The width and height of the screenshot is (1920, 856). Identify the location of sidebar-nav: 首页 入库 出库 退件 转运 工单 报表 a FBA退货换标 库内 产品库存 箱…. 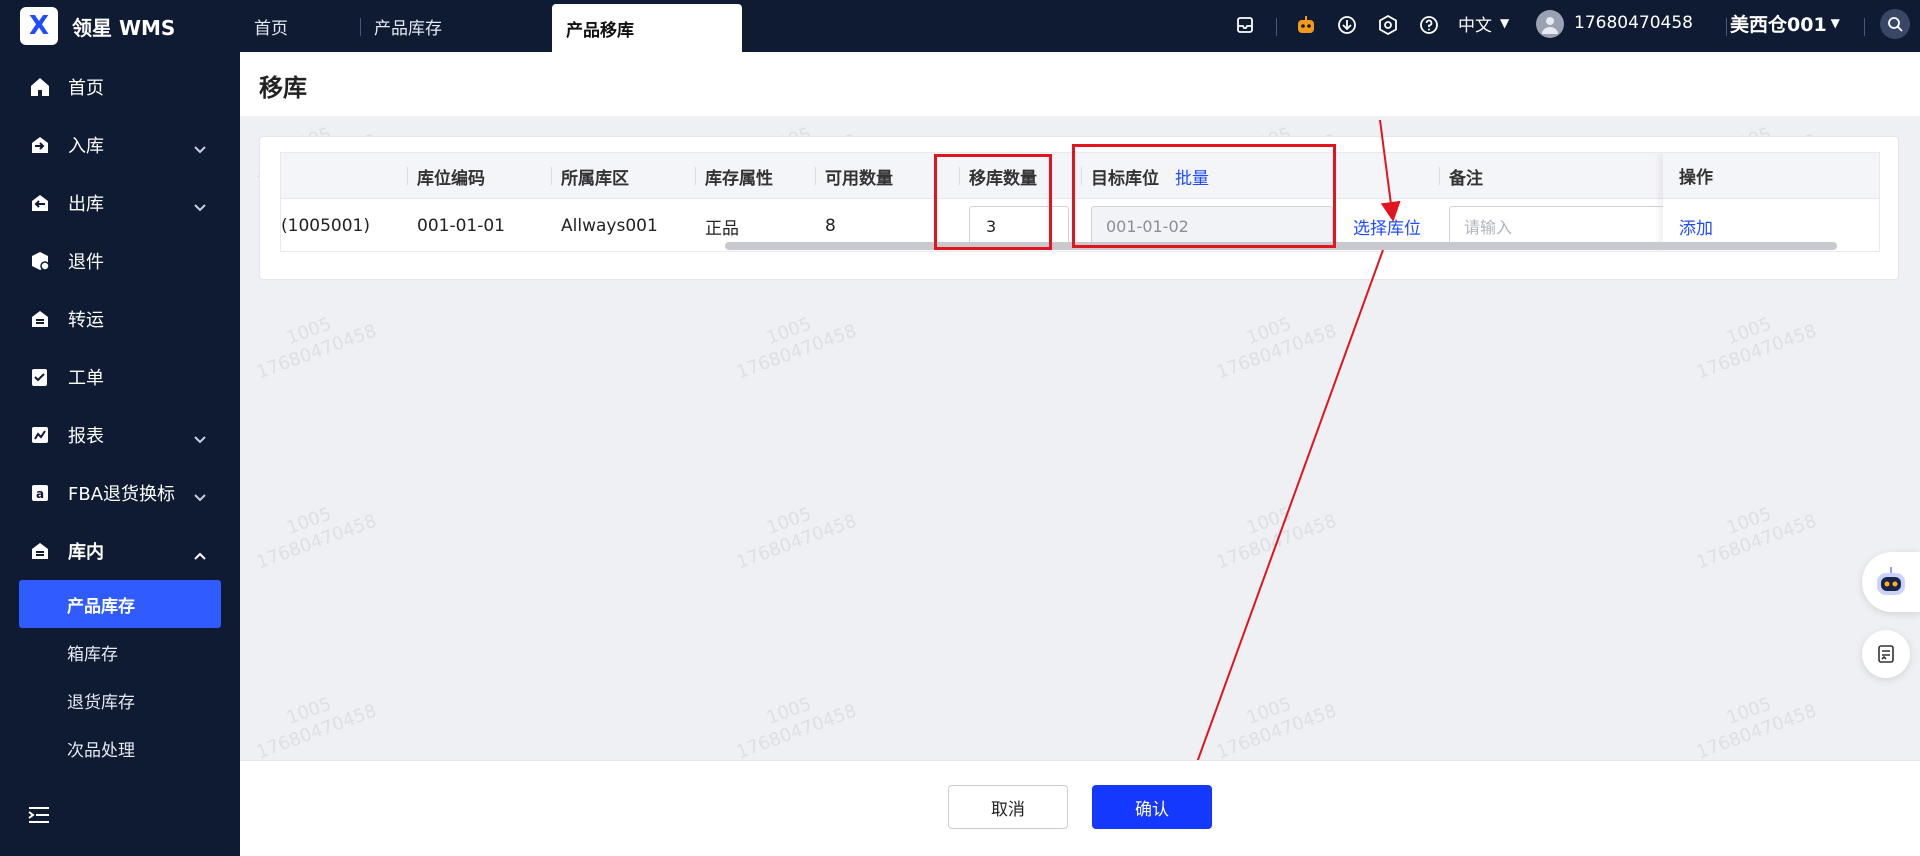
(120, 415).